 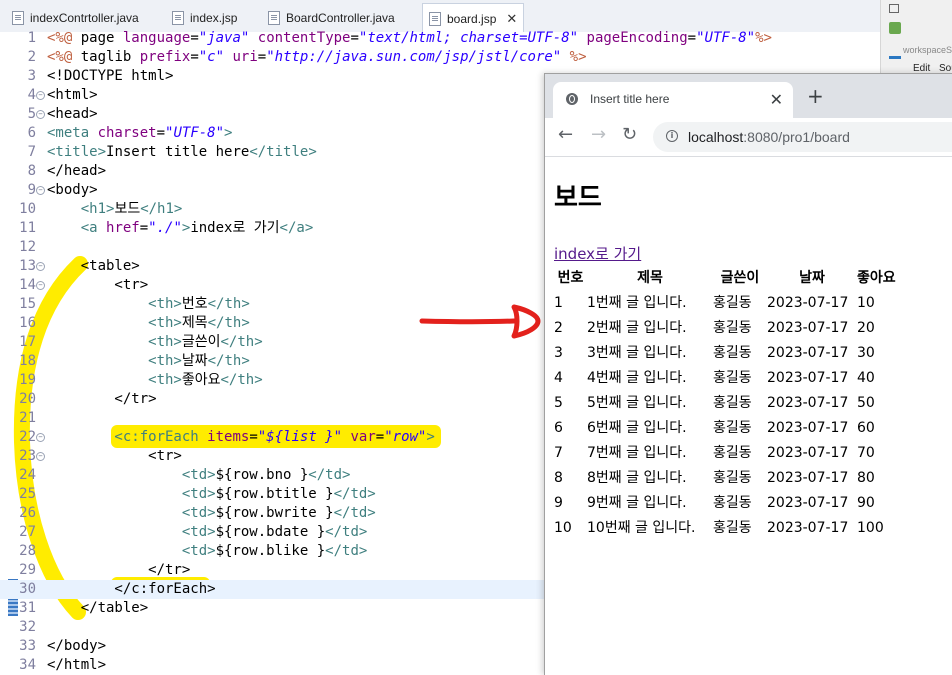 I want to click on index-link: index로 가기, so click(x=597, y=253).